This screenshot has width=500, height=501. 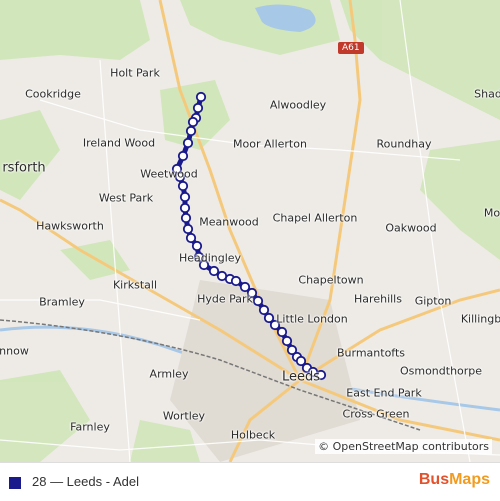 What do you see at coordinates (315, 218) in the screenshot?
I see `place-label-chapel-allerton: Chapel Allerton` at bounding box center [315, 218].